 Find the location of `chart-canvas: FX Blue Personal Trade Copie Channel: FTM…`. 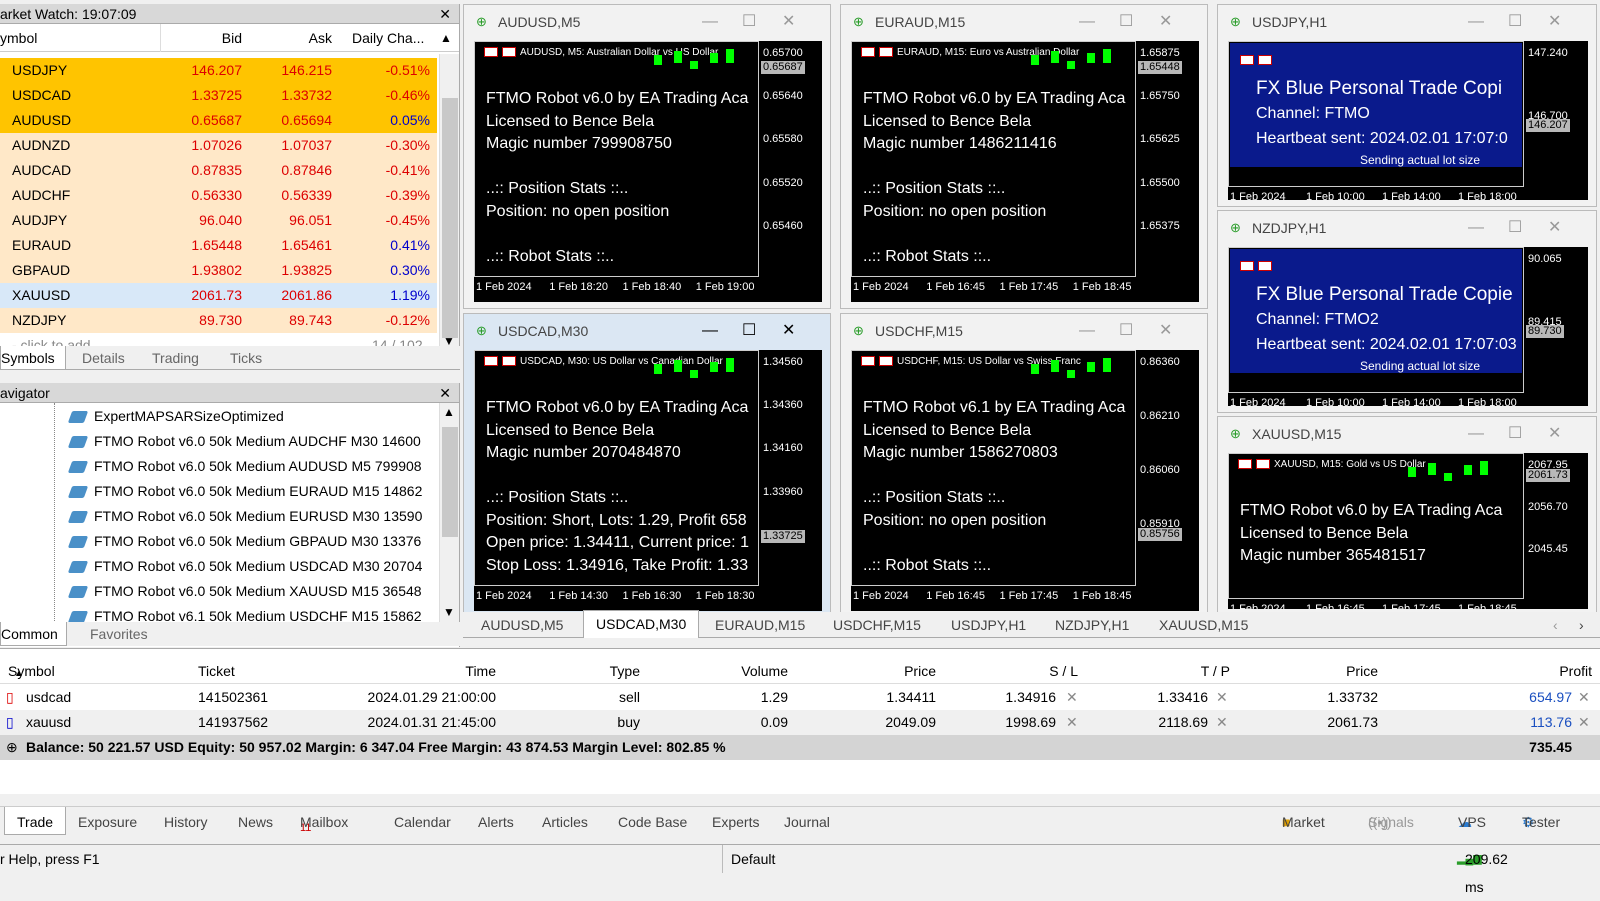

chart-canvas: FX Blue Personal Trade Copie Channel: FTM… is located at coordinates (1408, 326).